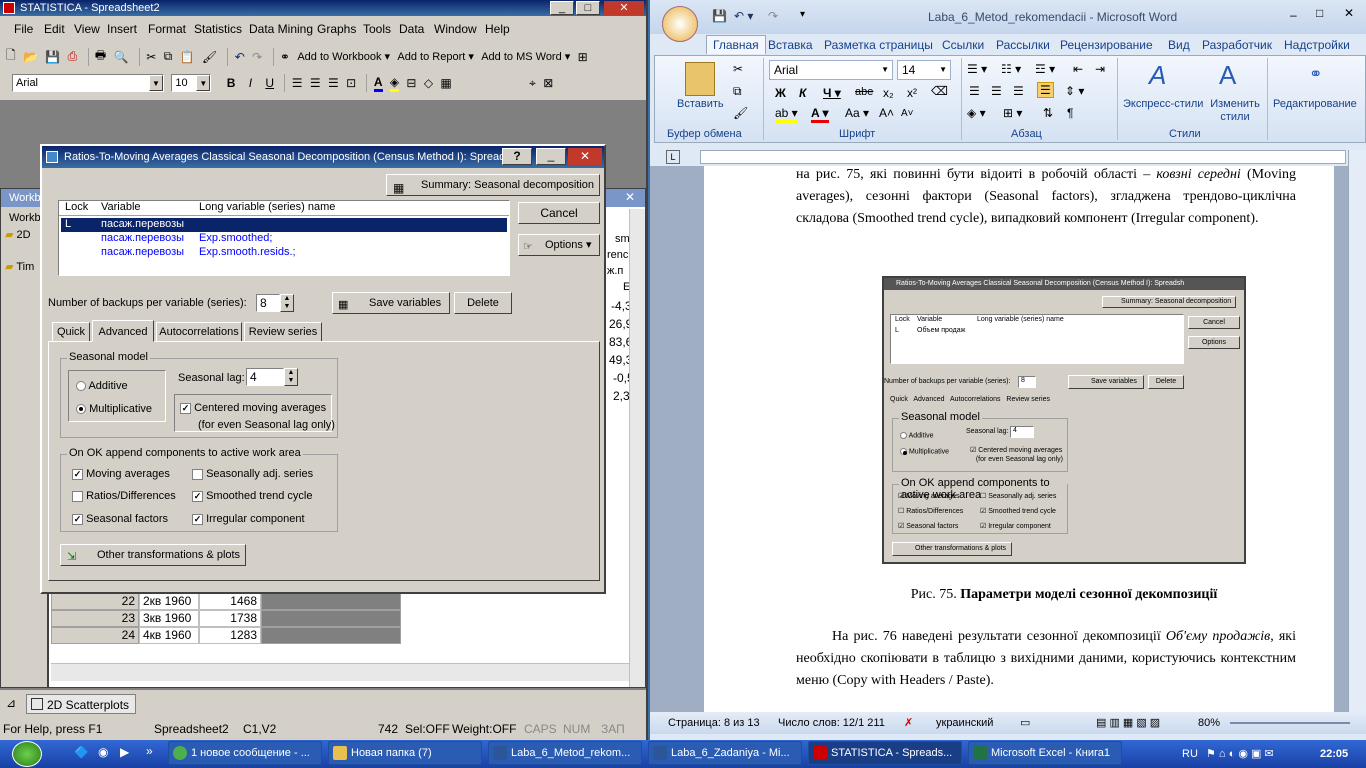 This screenshot has width=1366, height=768. Describe the element at coordinates (1237, 45) in the screenshot. I see `tab-developer: Разработчик` at that location.